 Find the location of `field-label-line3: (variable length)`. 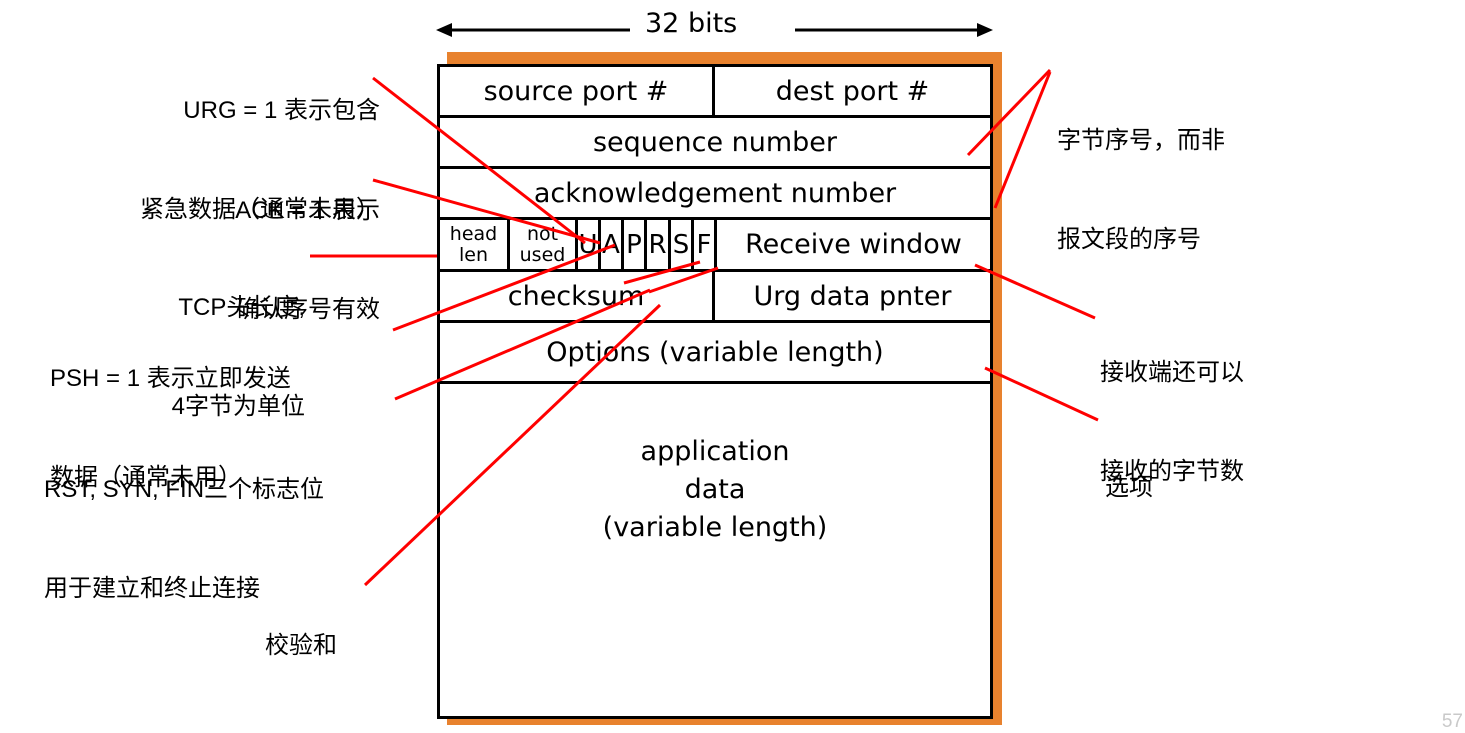

field-label-line3: (variable length) is located at coordinates (715, 527).